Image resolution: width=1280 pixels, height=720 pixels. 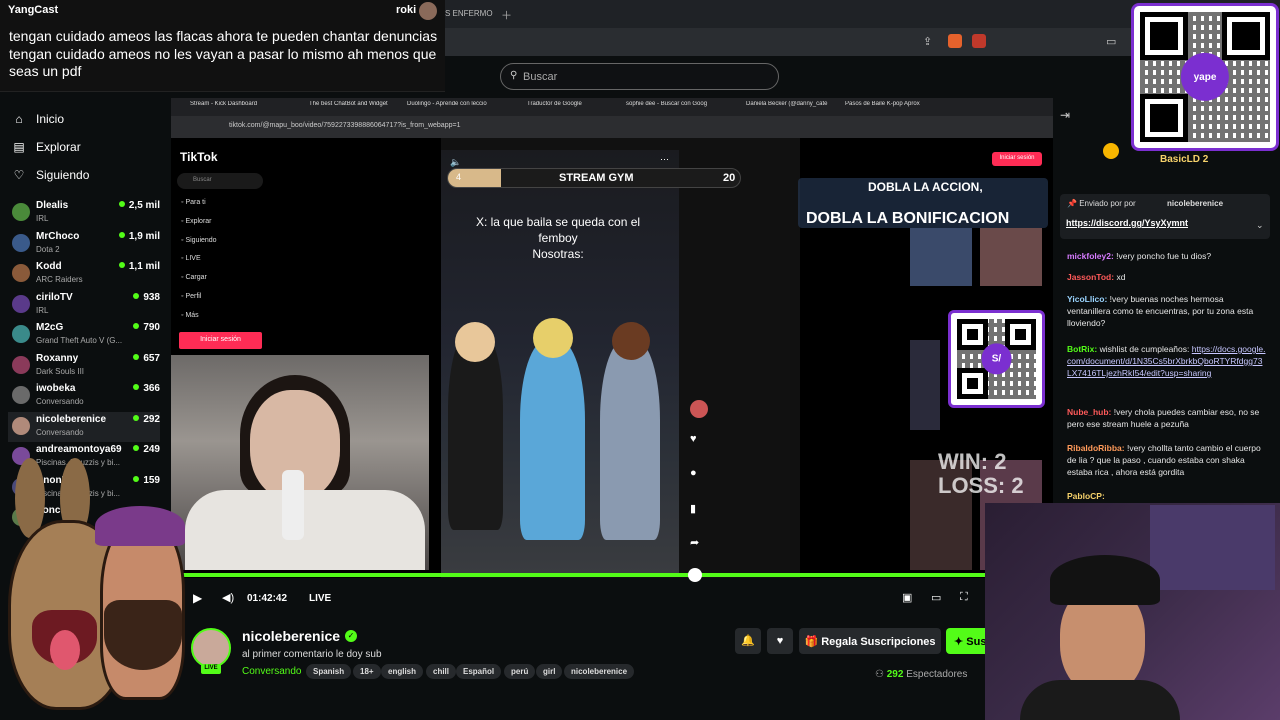 I want to click on sidebar-channel: cirilоTV IRL 938, so click(x=84, y=305).